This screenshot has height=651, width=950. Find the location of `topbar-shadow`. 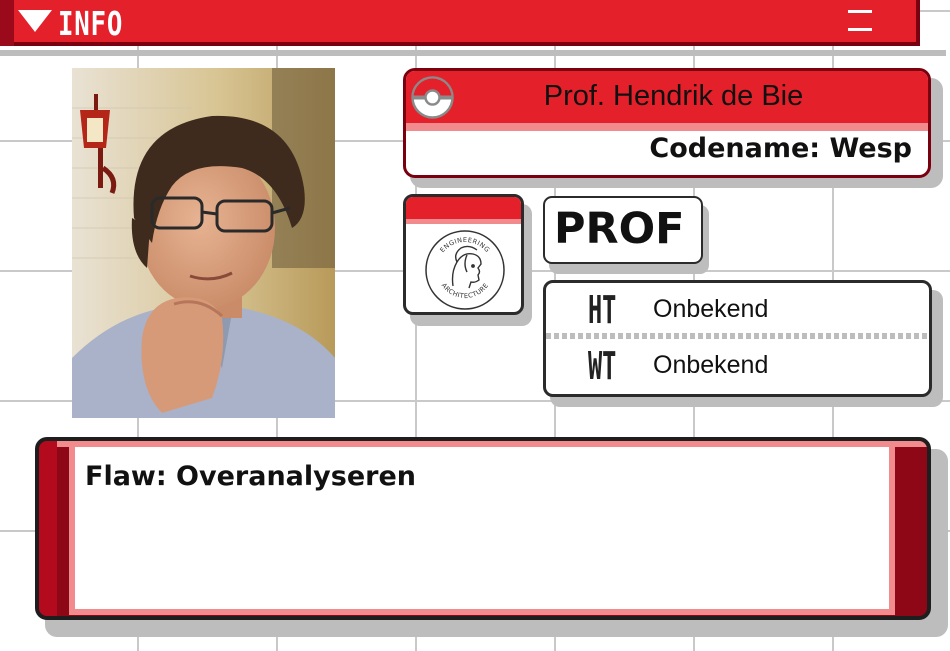

topbar-shadow is located at coordinates (473, 53).